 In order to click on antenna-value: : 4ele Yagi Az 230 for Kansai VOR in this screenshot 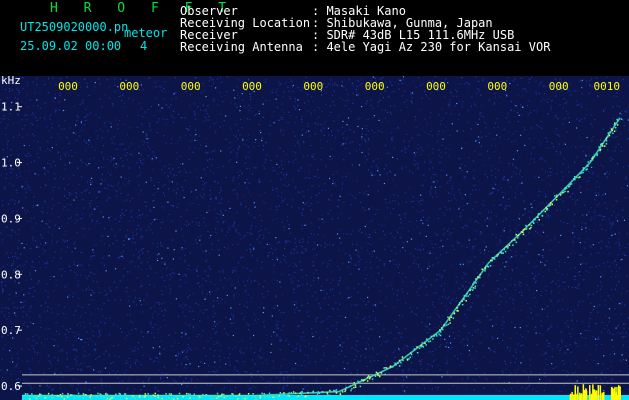, I will do `click(431, 47)`.